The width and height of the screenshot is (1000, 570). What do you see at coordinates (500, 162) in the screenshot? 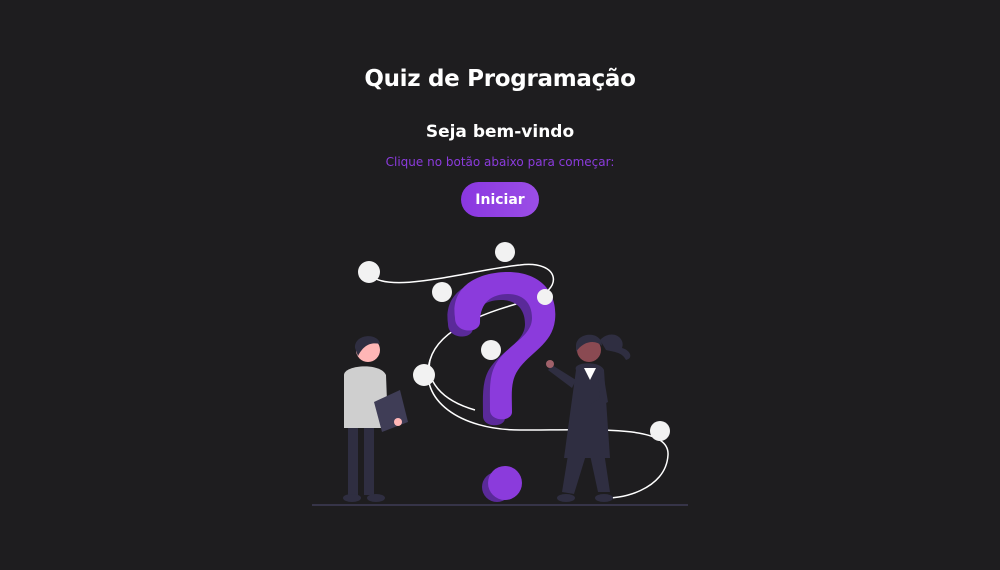
I see `instruction-text: Clique no botão abaixo para começar:` at bounding box center [500, 162].